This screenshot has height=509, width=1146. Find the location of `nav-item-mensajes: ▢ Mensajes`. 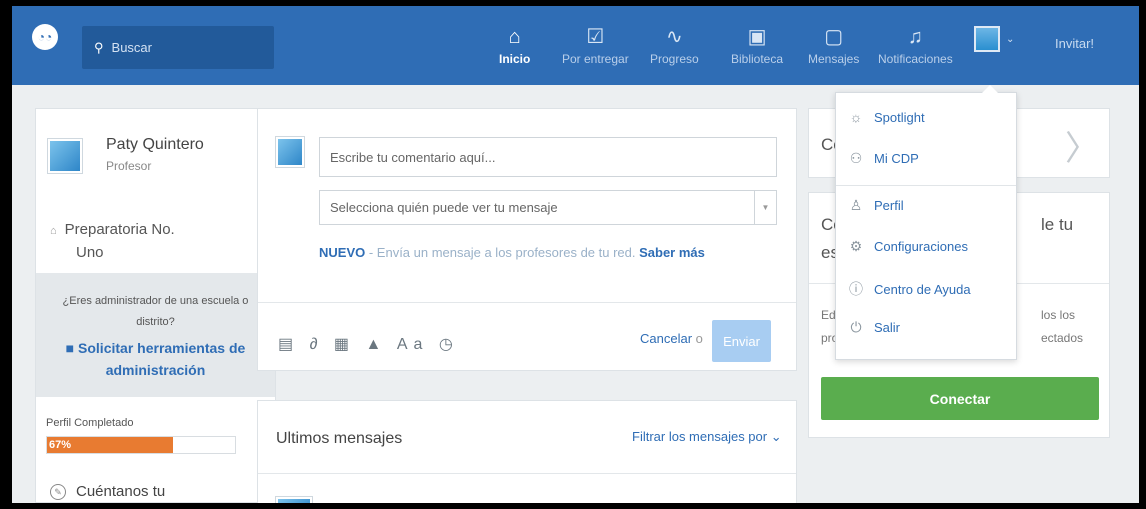

nav-item-mensajes: ▢ Mensajes is located at coordinates (833, 45).